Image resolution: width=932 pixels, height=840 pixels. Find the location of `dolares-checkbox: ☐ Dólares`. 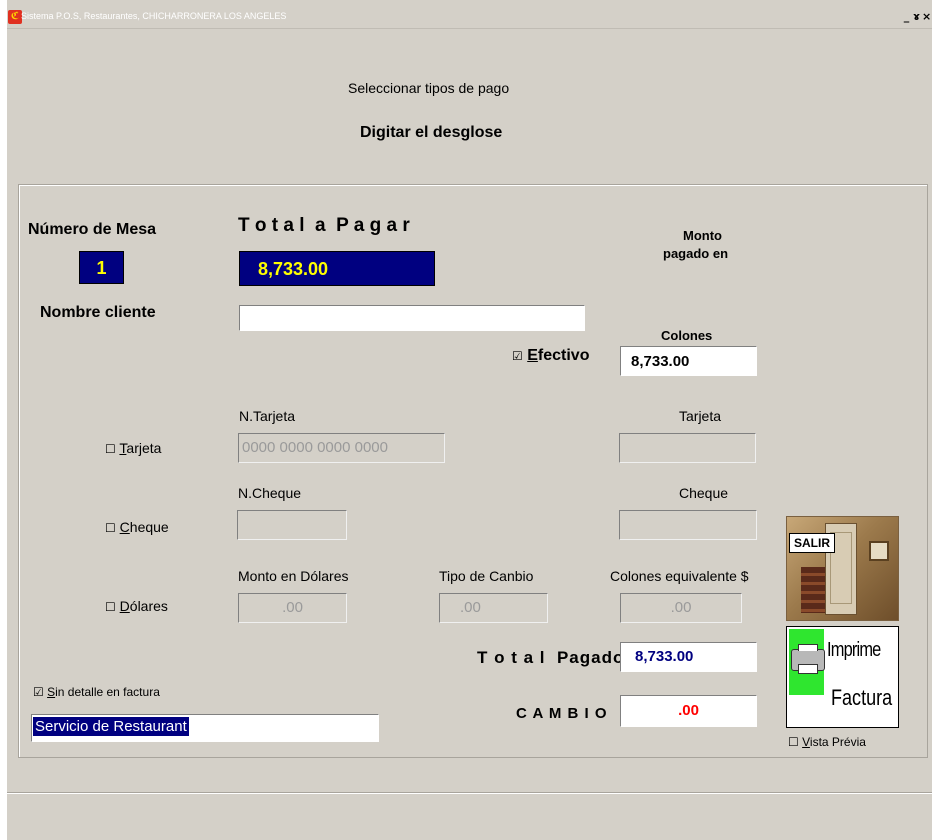

dolares-checkbox: ☐ Dólares is located at coordinates (136, 606).